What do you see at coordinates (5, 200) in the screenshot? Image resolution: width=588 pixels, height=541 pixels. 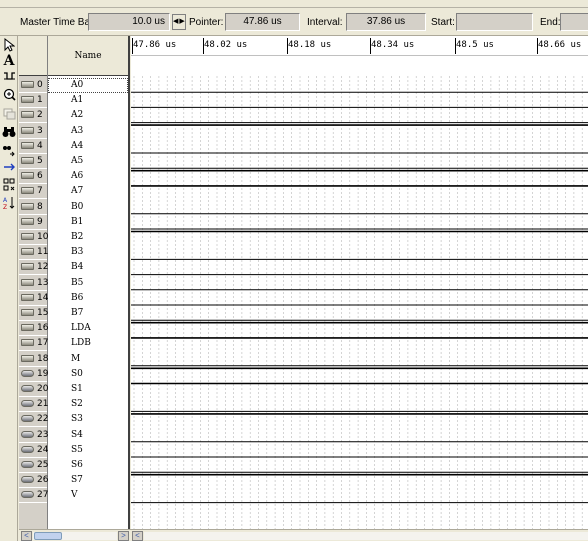 I see `svg-text: A` at bounding box center [5, 200].